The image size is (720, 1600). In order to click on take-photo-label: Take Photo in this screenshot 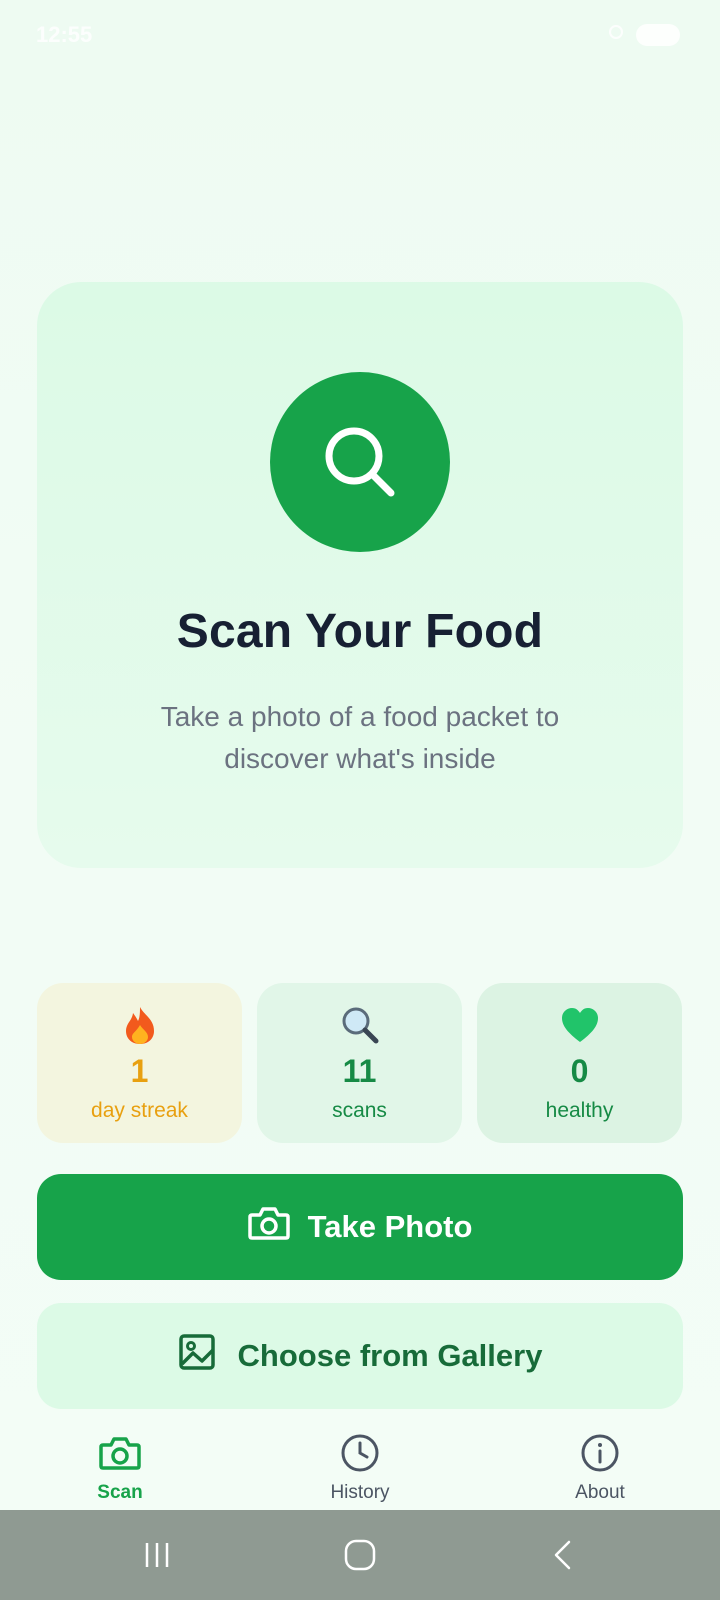, I will do `click(390, 1226)`.